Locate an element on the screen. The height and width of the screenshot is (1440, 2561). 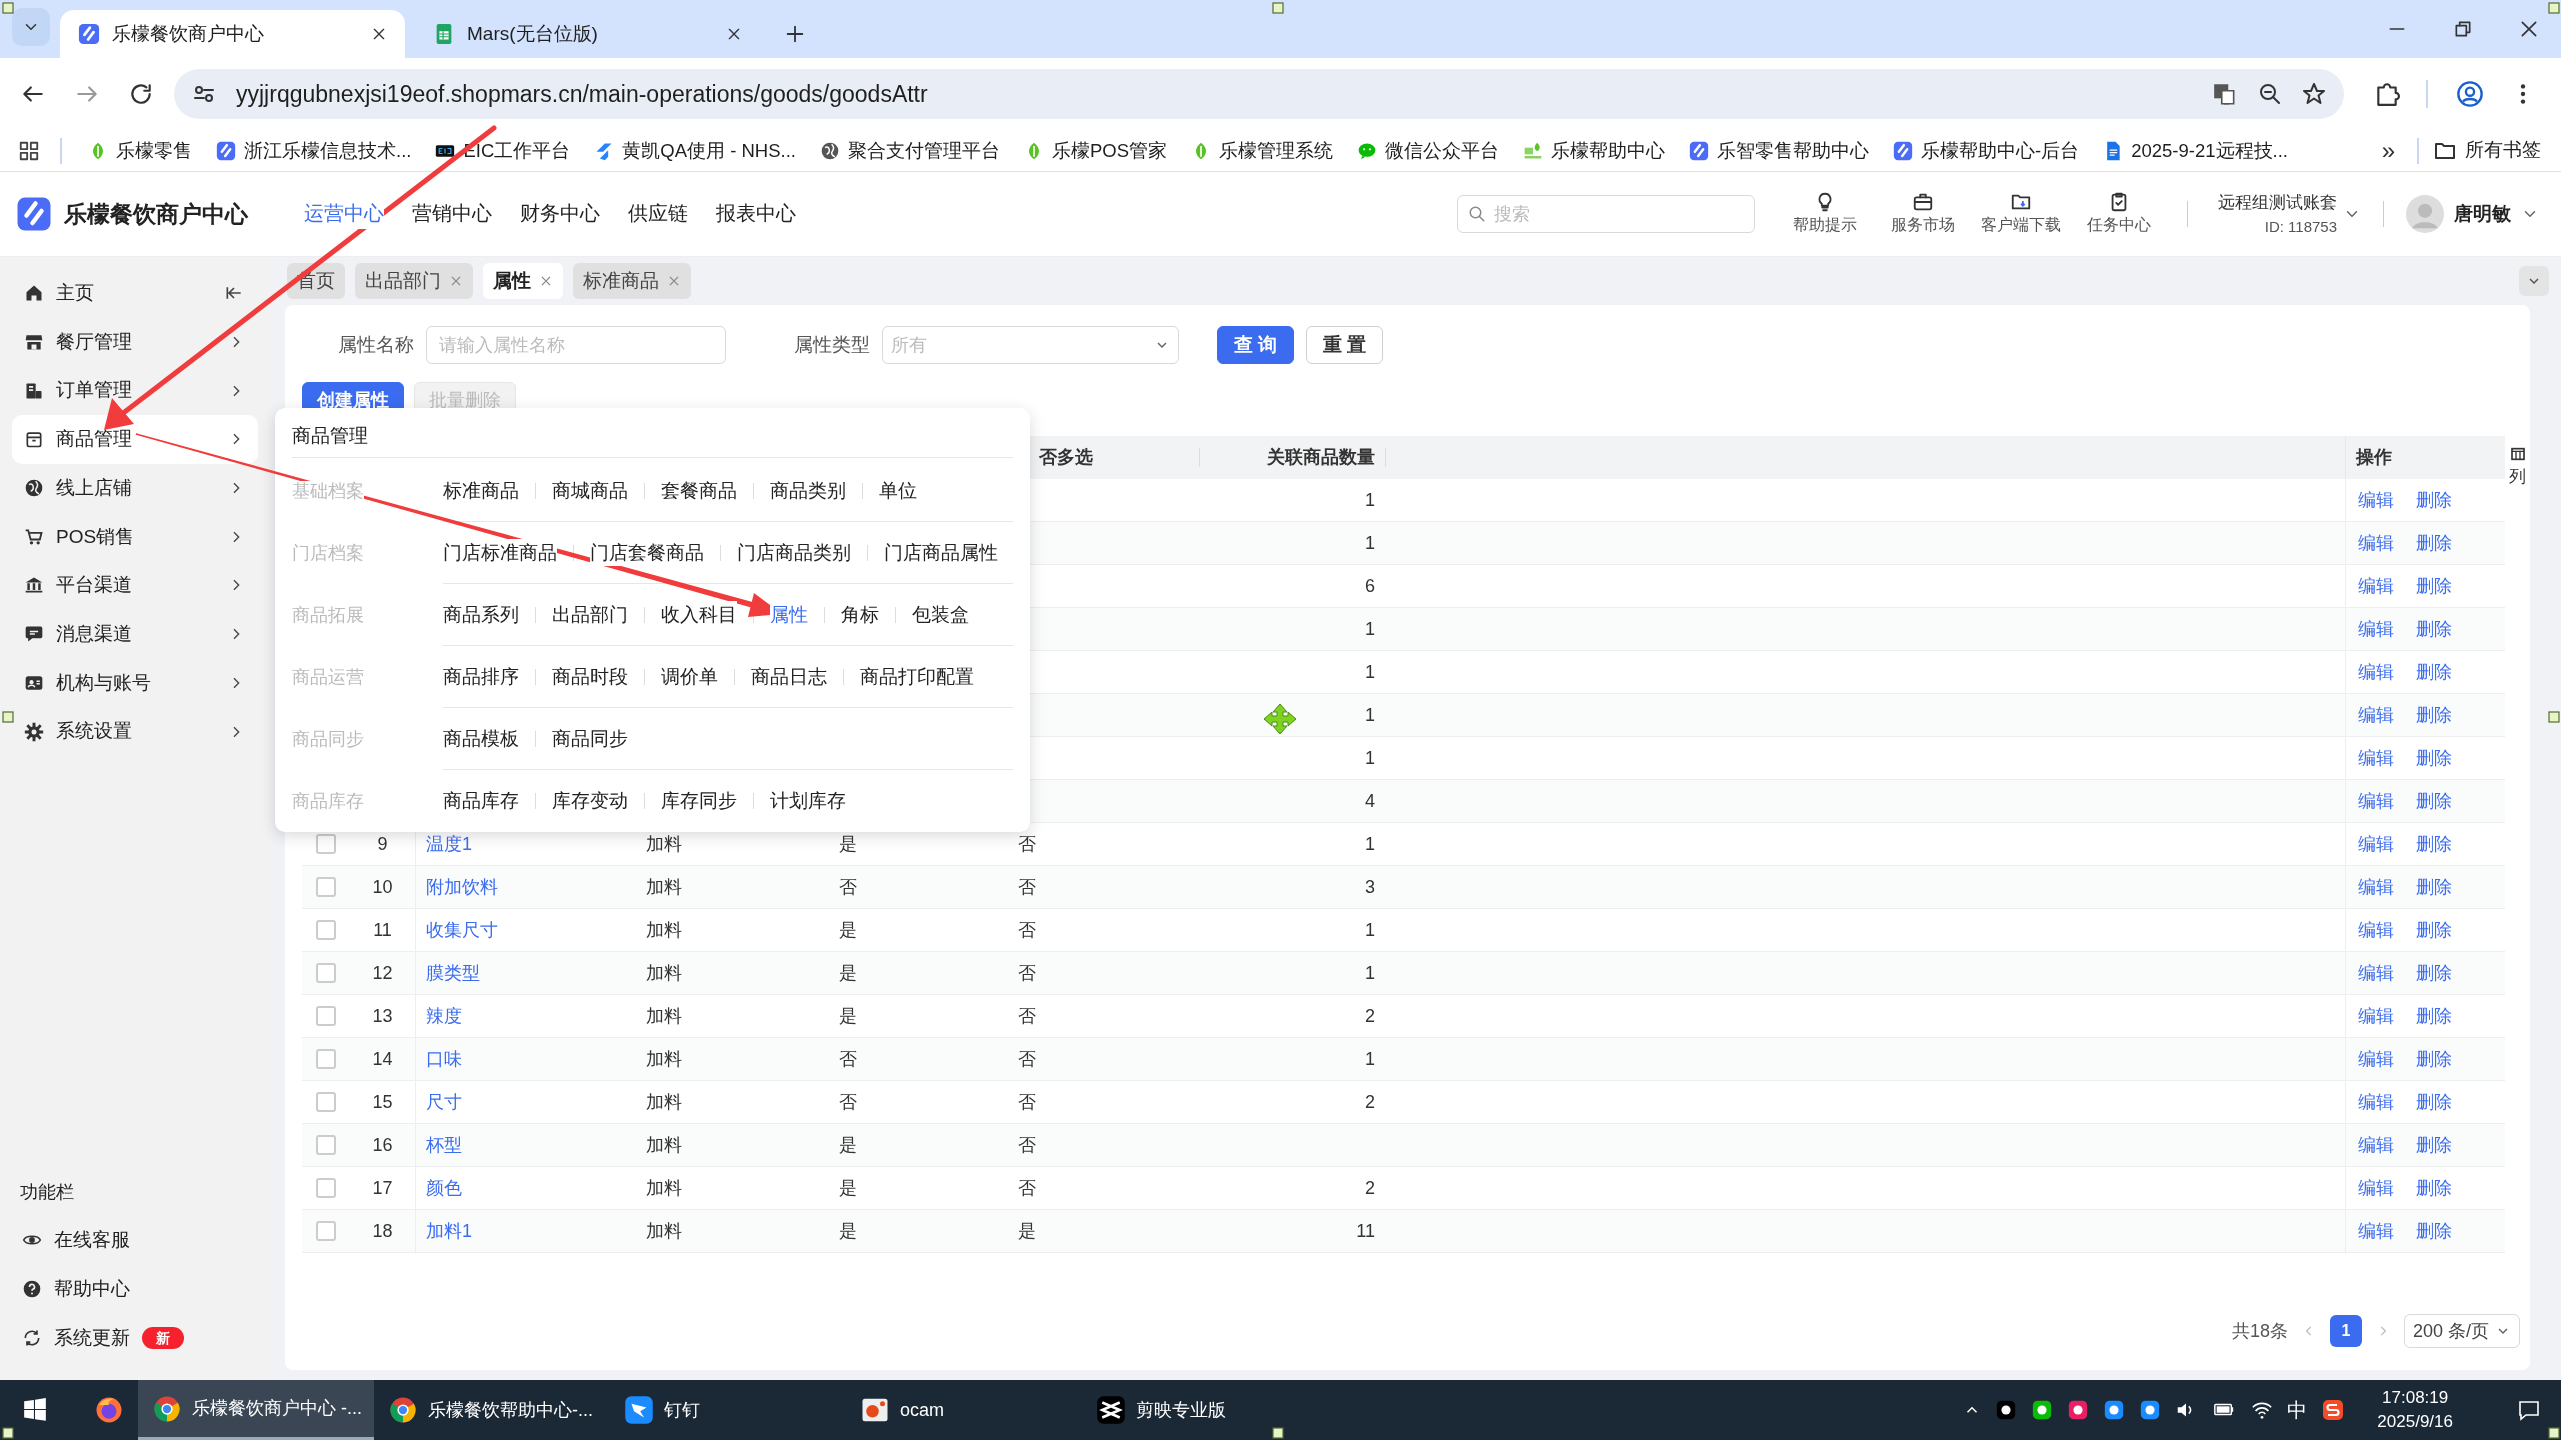
bookmark: 乐智零售帮助中心 is located at coordinates (1779, 150).